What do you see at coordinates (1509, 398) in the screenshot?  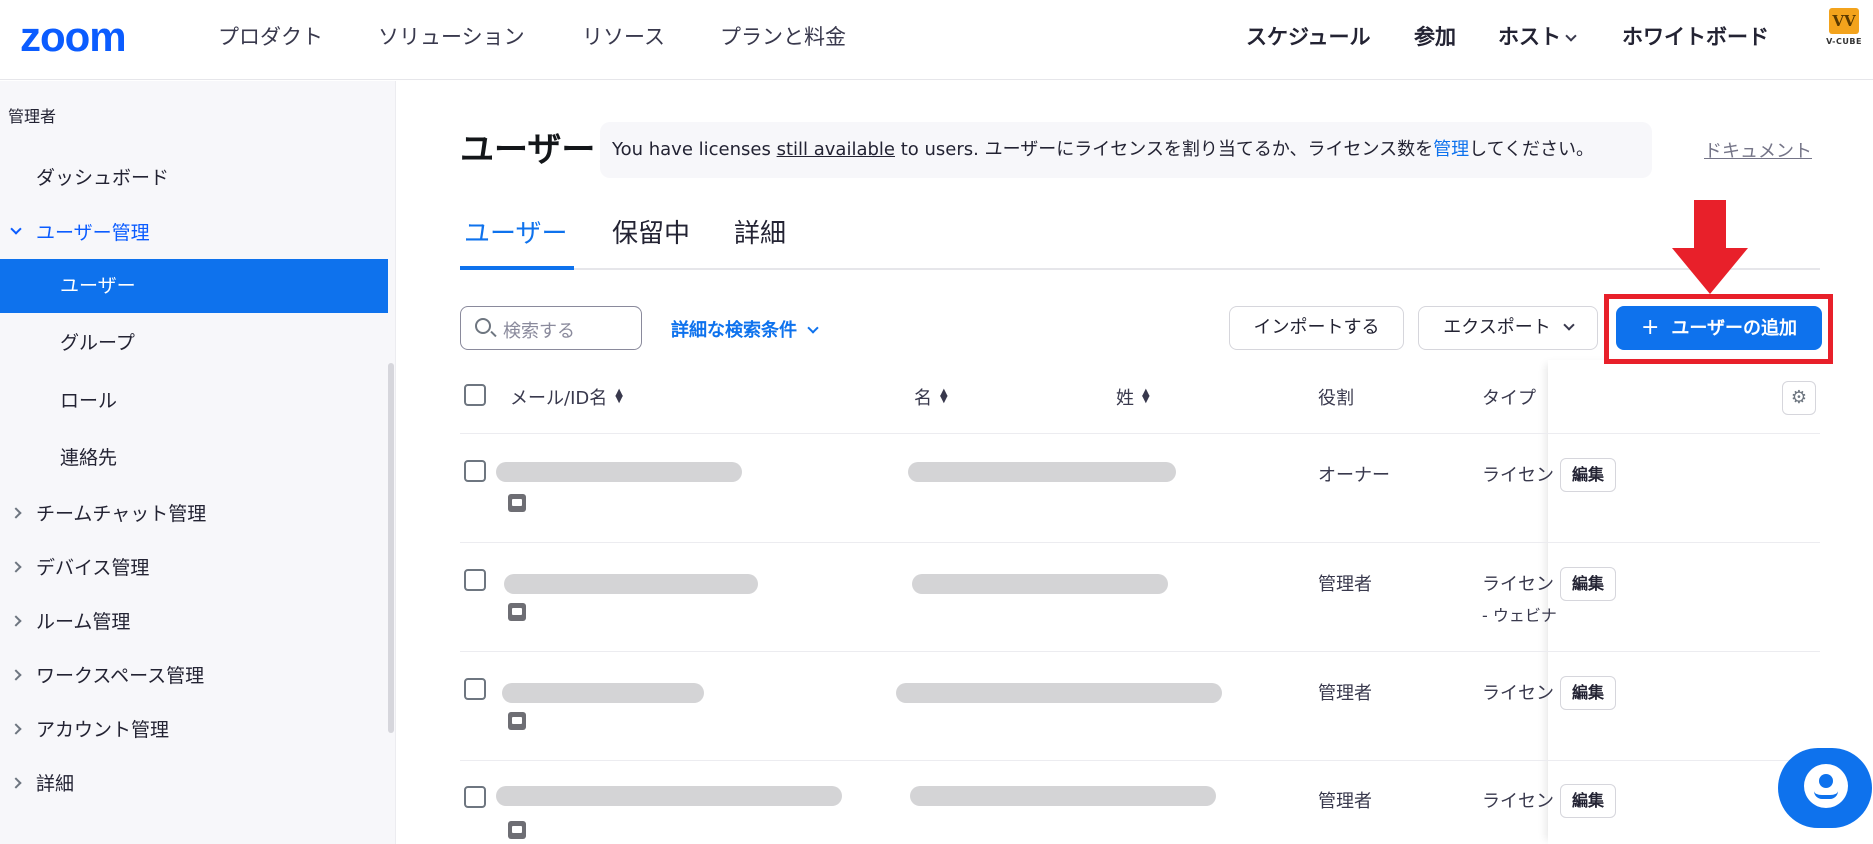 I see `column-type: タイプ` at bounding box center [1509, 398].